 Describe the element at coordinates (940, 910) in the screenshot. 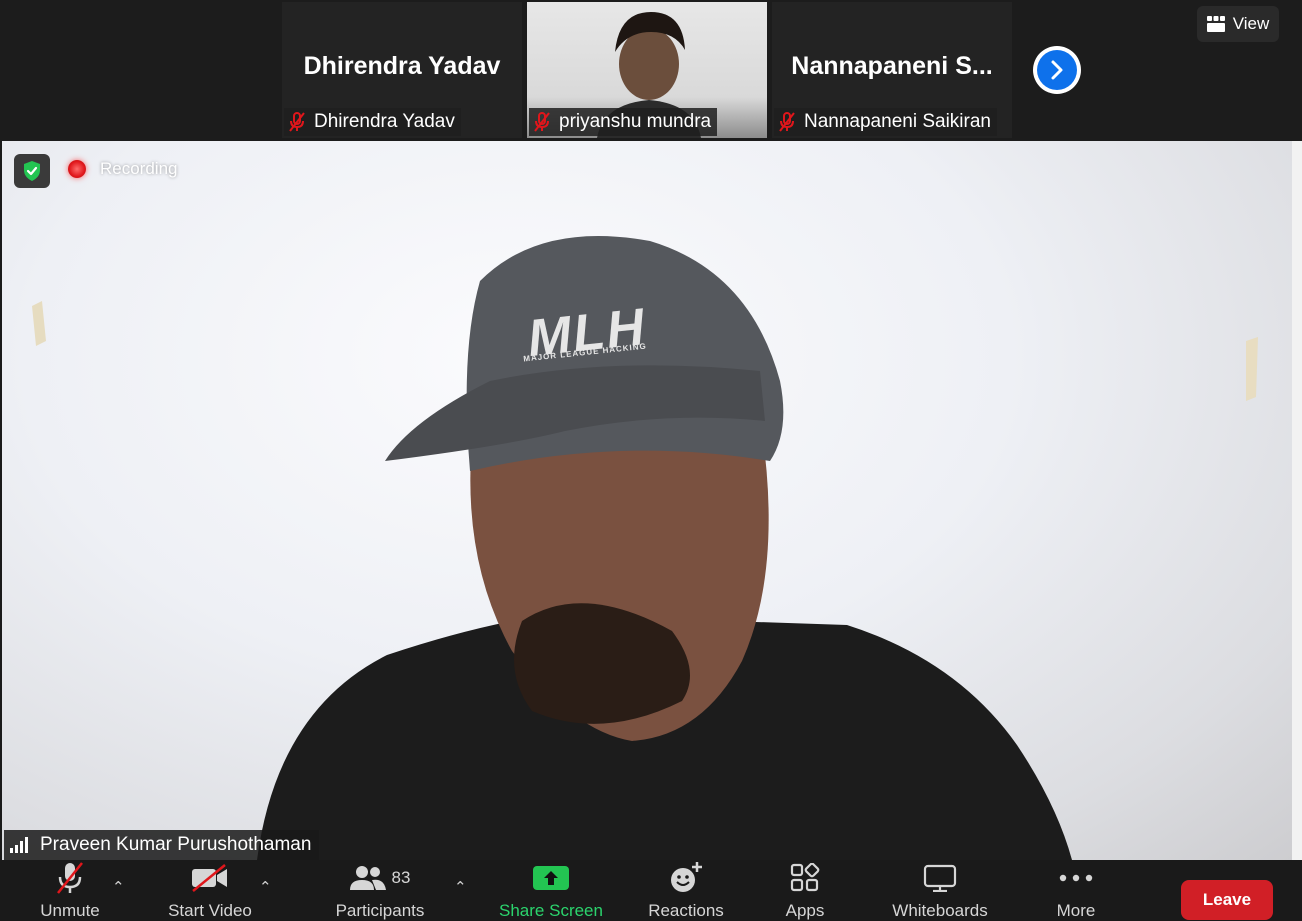

I see `whiteboards-label: Whiteboards` at that location.